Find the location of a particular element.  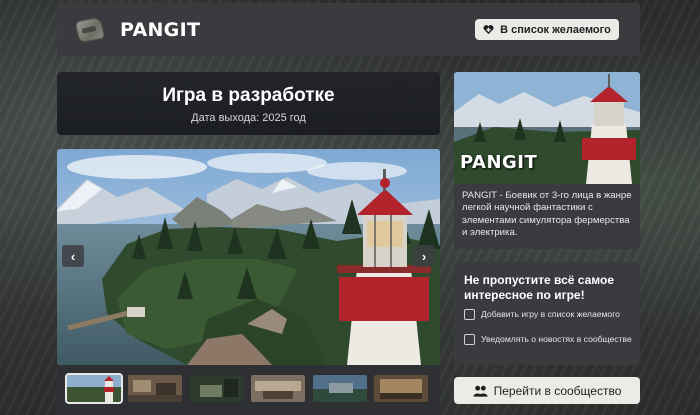

previous-image-arrow: ‹ is located at coordinates (73, 256).